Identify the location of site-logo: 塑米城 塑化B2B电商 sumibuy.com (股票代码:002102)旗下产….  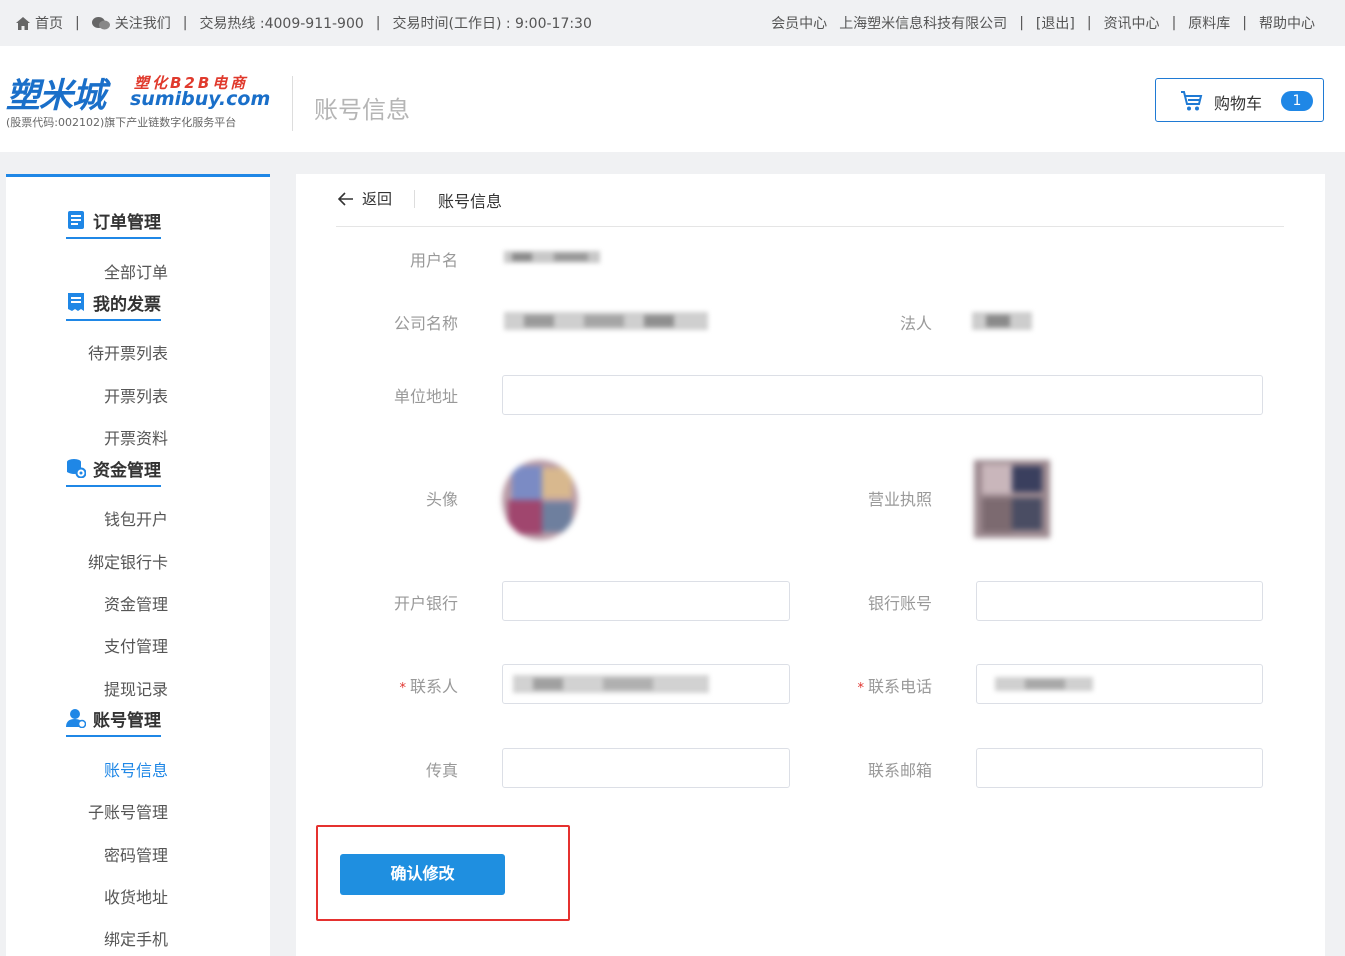
(141, 100).